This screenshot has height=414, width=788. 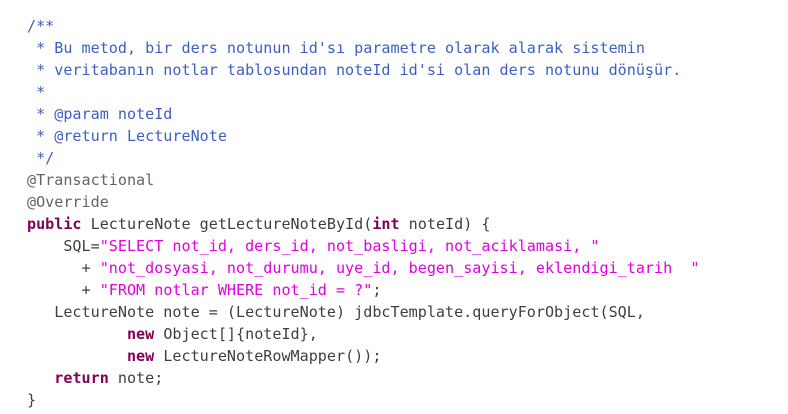 What do you see at coordinates (445, 224) in the screenshot?
I see `code-token: noteId) {` at bounding box center [445, 224].